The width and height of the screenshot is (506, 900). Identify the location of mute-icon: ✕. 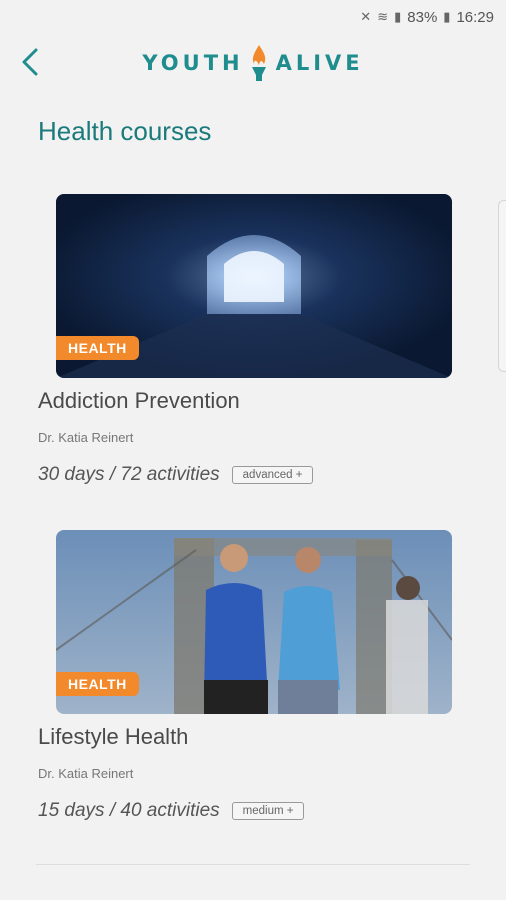
(366, 16).